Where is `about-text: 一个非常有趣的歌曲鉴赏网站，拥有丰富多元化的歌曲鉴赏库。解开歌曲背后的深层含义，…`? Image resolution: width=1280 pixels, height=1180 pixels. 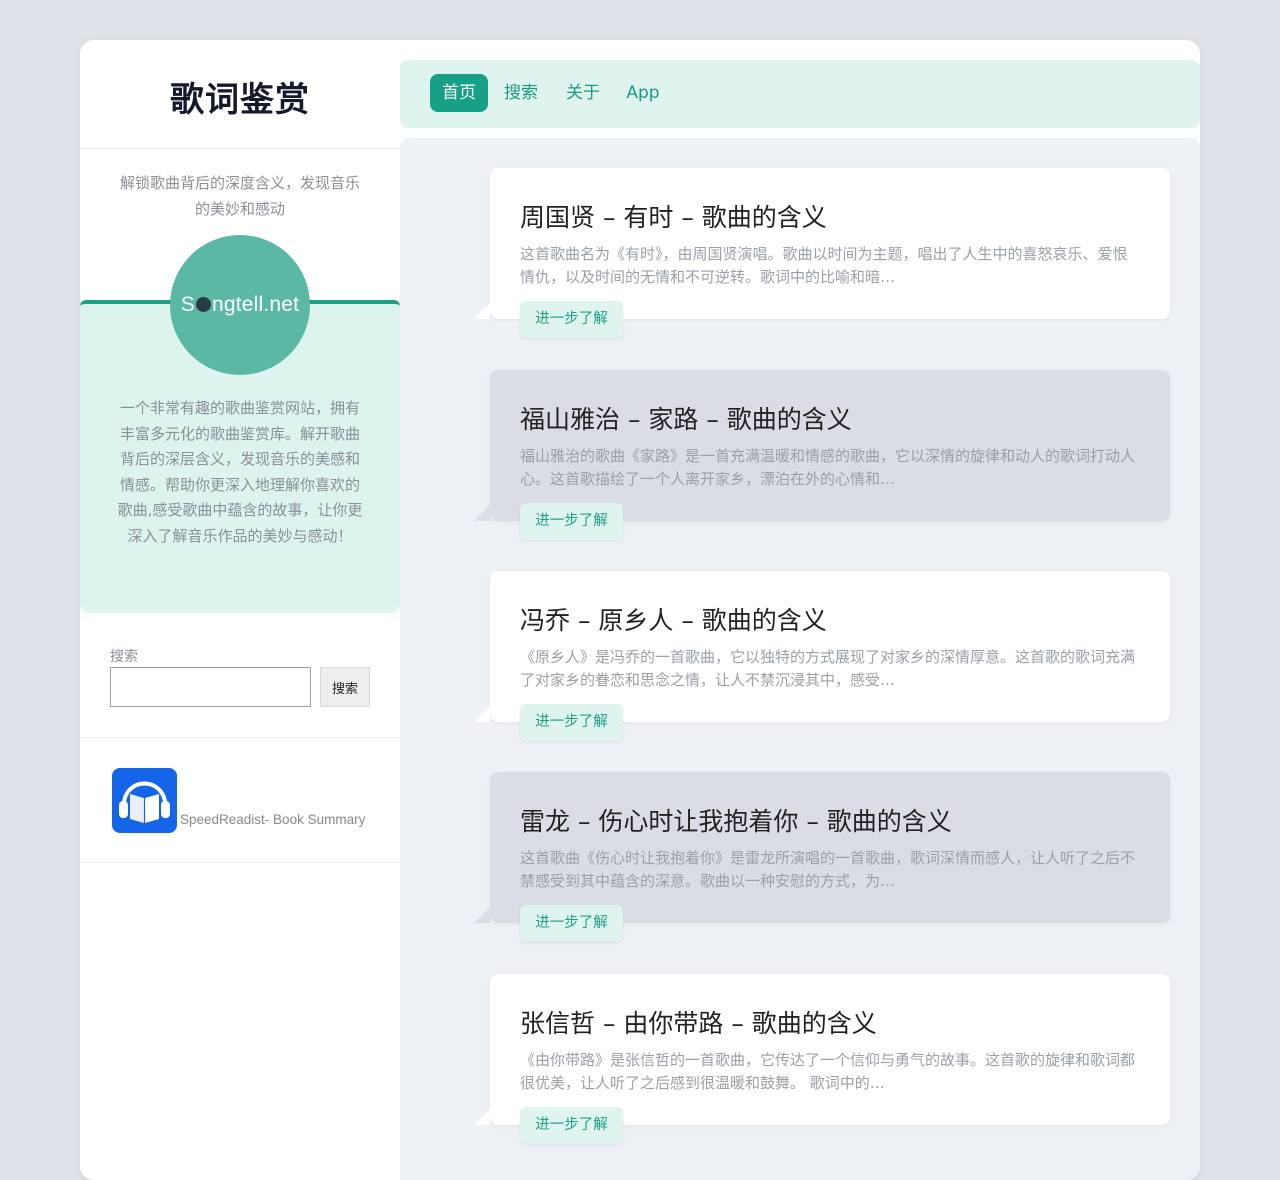
about-text: 一个非常有趣的歌曲鉴赏网站，拥有丰富多元化的歌曲鉴赏库。解开歌曲背后的深层含义，… is located at coordinates (240, 472).